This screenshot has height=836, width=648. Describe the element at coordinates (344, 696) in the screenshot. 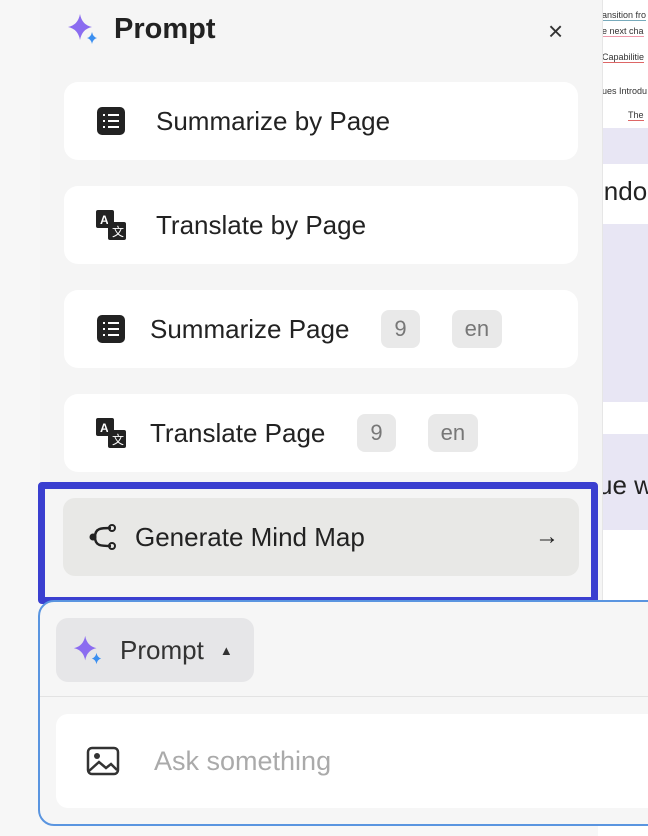

I see `divider` at that location.